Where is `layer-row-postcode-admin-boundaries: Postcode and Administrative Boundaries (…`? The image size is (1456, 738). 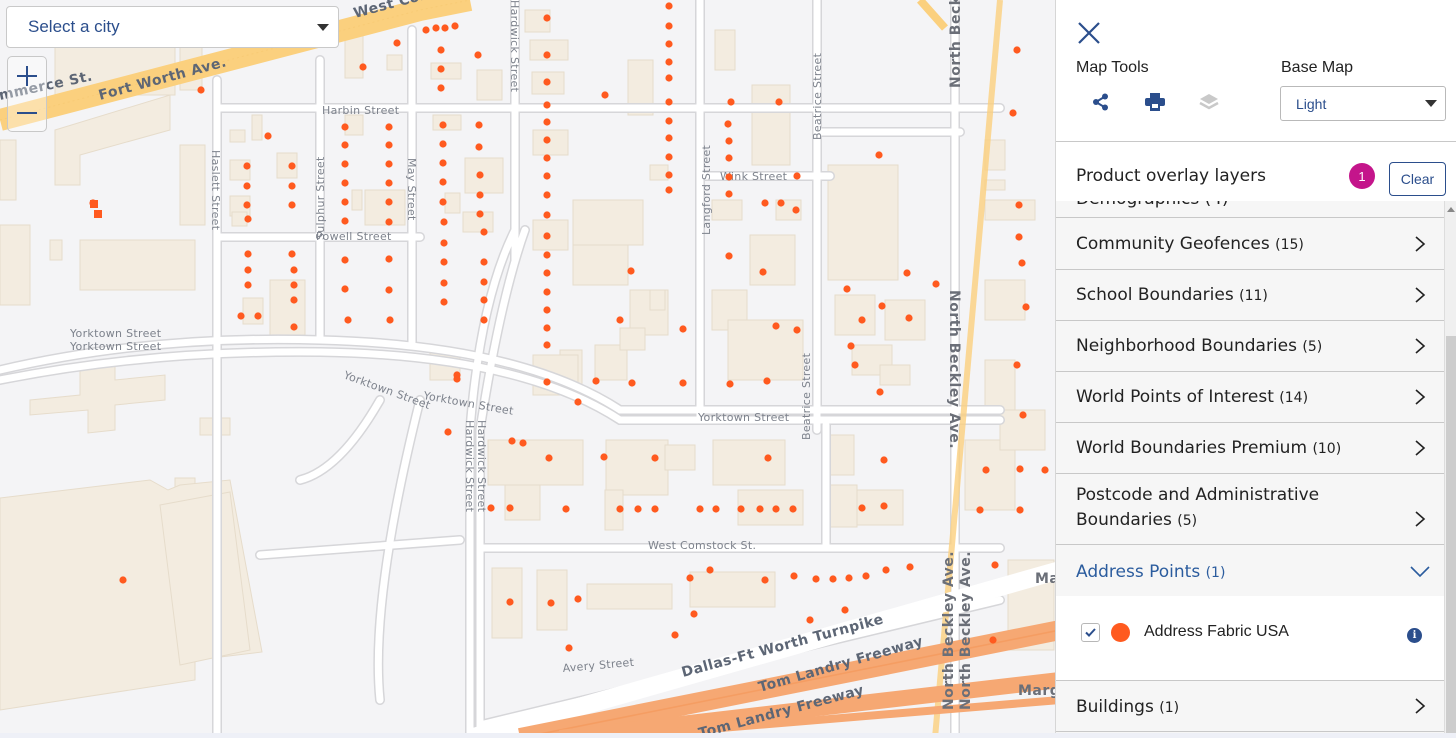 layer-row-postcode-admin-boundaries: Postcode and Administrative Boundaries (… is located at coordinates (1250, 509).